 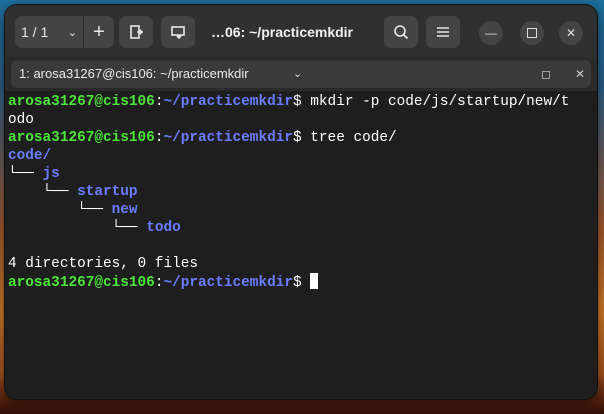 I want to click on tab-close-icon: ✕, so click(x=580, y=74).